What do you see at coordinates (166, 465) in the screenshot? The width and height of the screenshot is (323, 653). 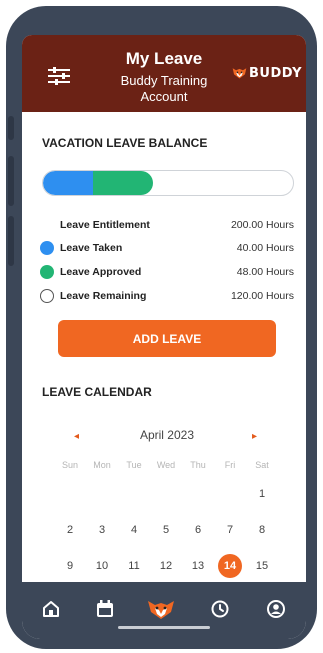 I see `weekday-label: Wed` at bounding box center [166, 465].